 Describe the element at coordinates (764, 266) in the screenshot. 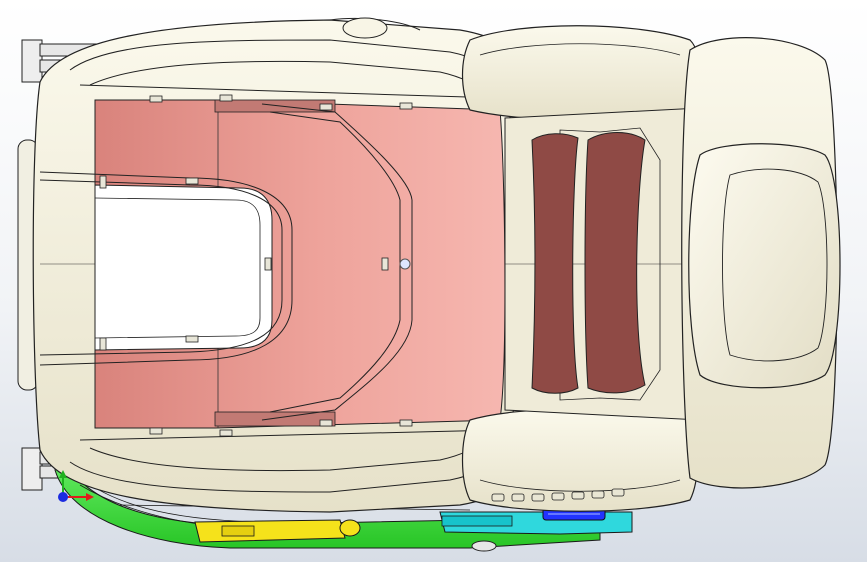

I see `headrest` at that location.